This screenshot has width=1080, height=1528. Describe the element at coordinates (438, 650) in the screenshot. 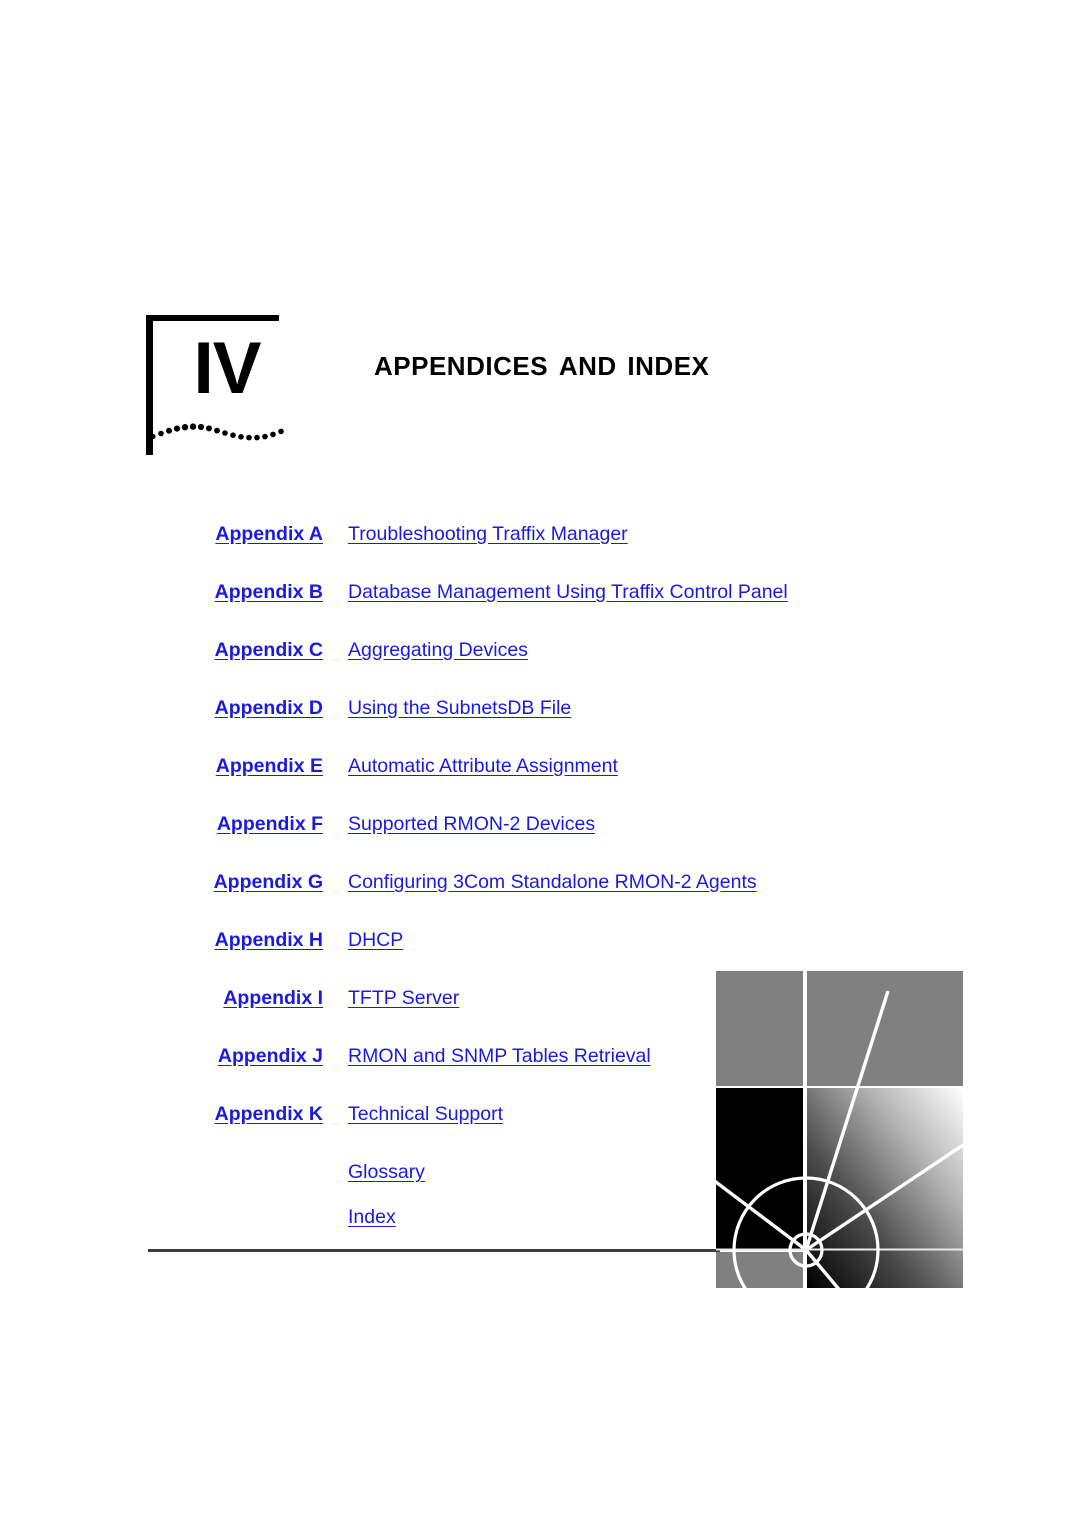

I see `toc-entry-title: Aggregating Devices` at that location.